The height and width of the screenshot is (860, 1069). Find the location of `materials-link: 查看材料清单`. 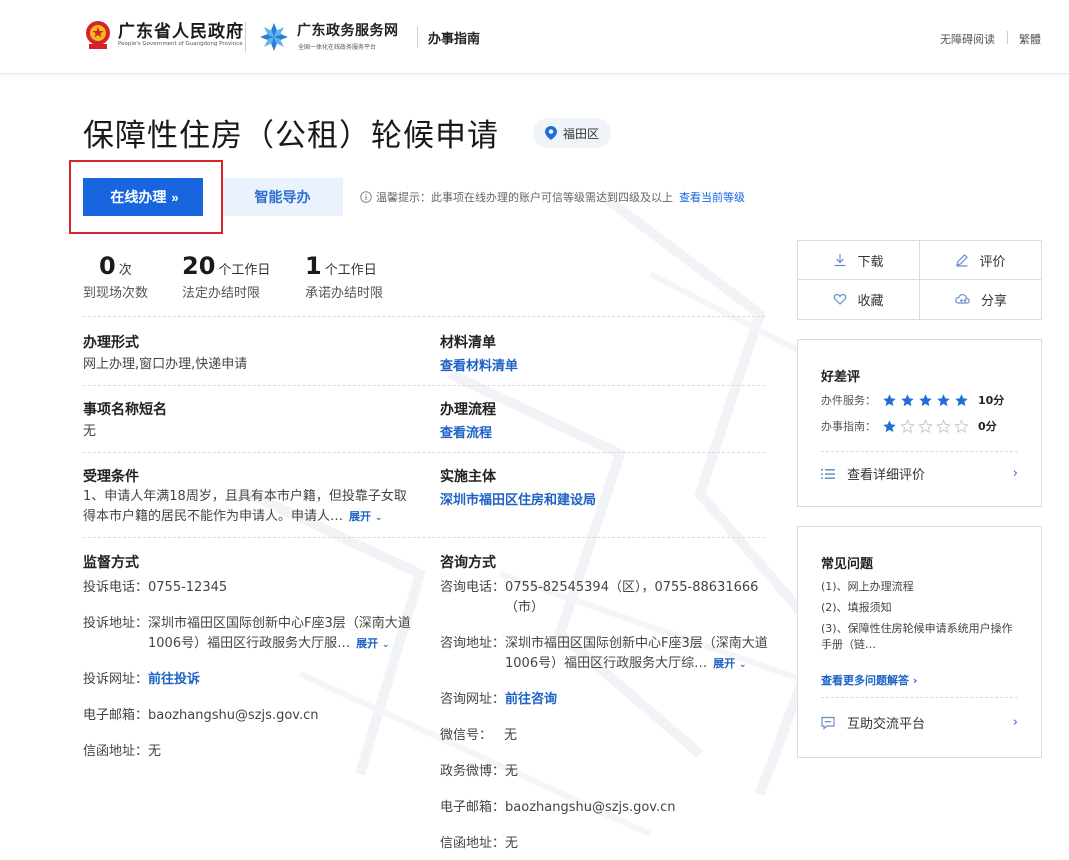

materials-link: 查看材料清单 is located at coordinates (479, 364).